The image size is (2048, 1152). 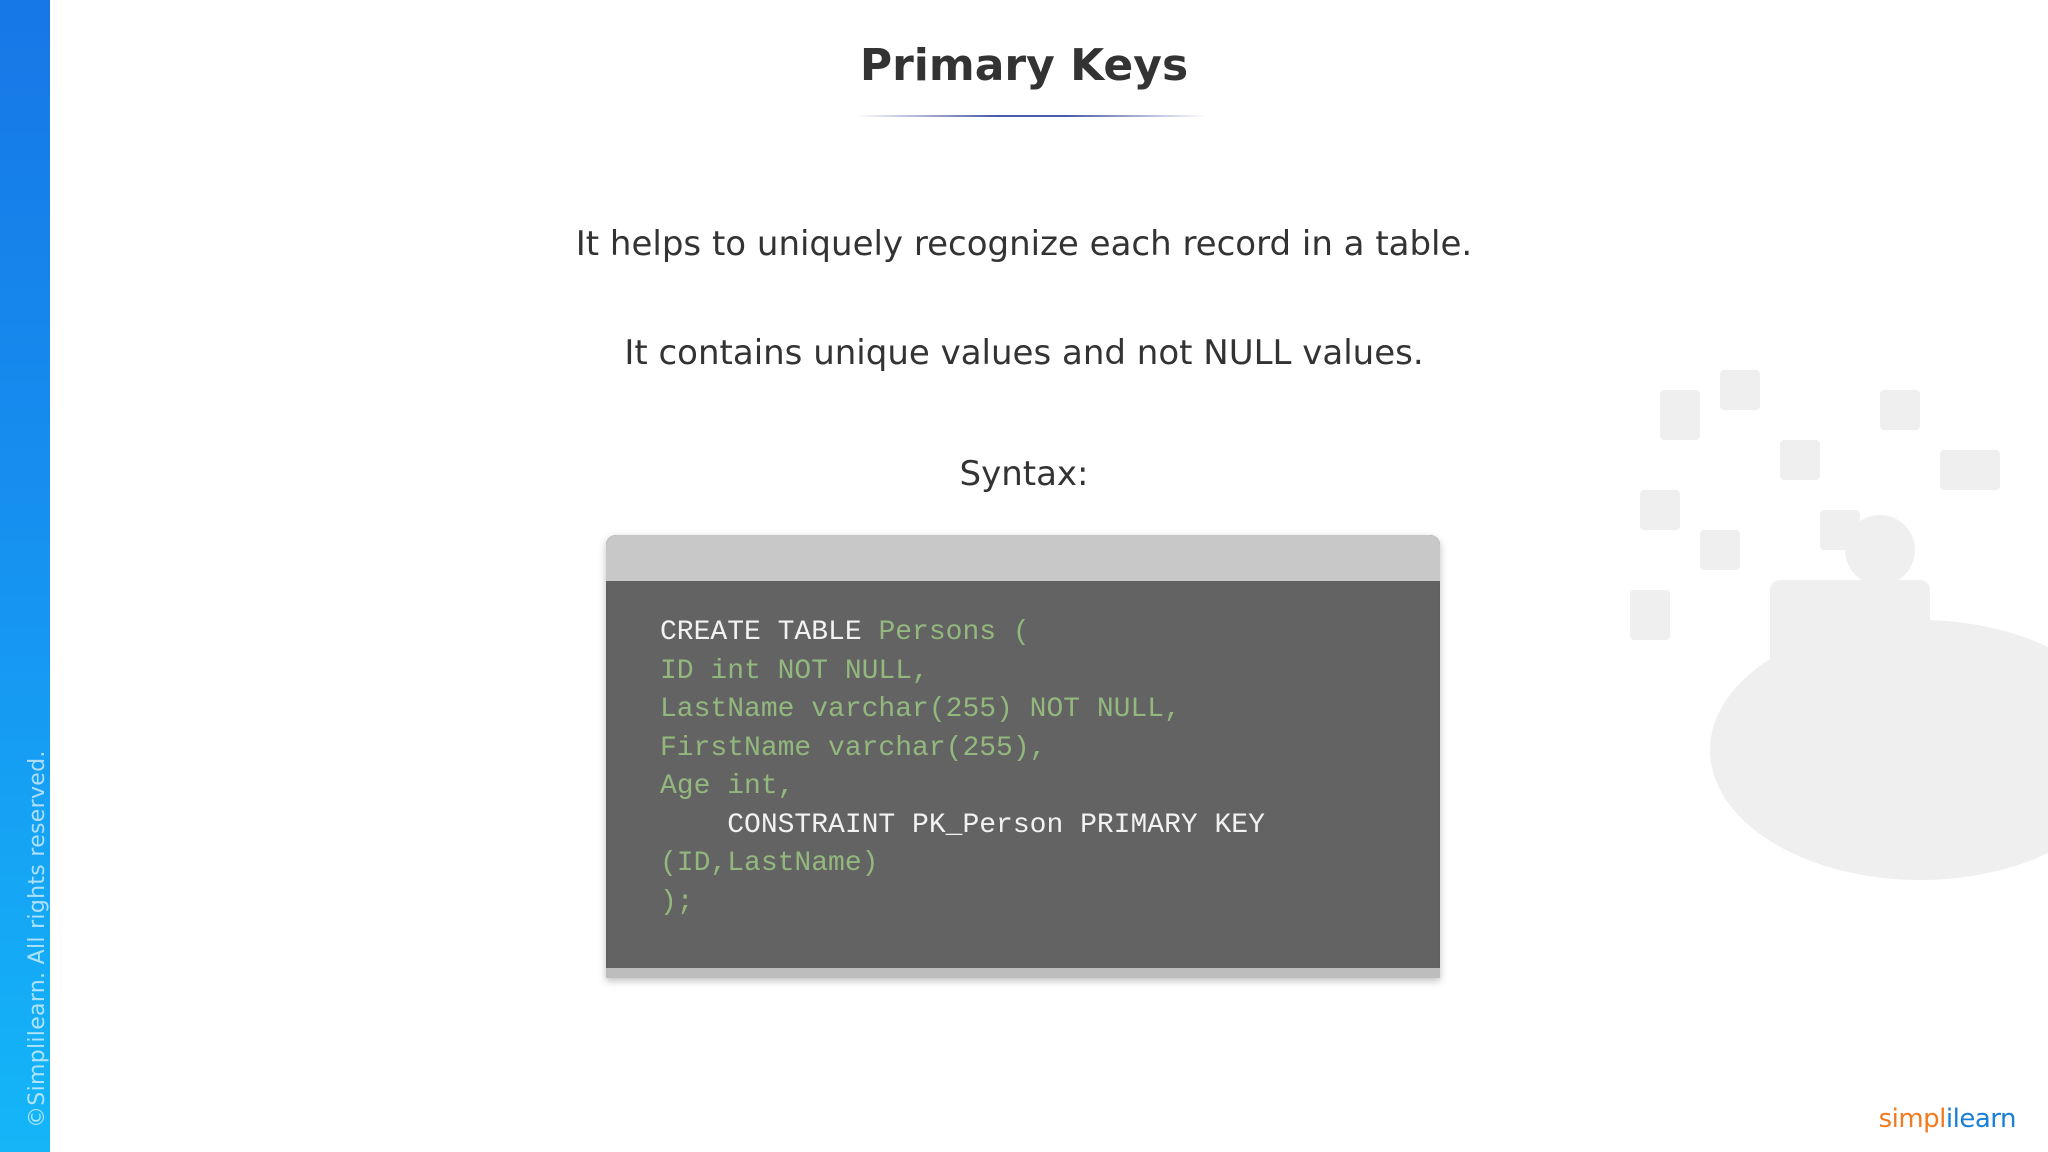 I want to click on code-token: (ID,LastName), so click(x=769, y=863).